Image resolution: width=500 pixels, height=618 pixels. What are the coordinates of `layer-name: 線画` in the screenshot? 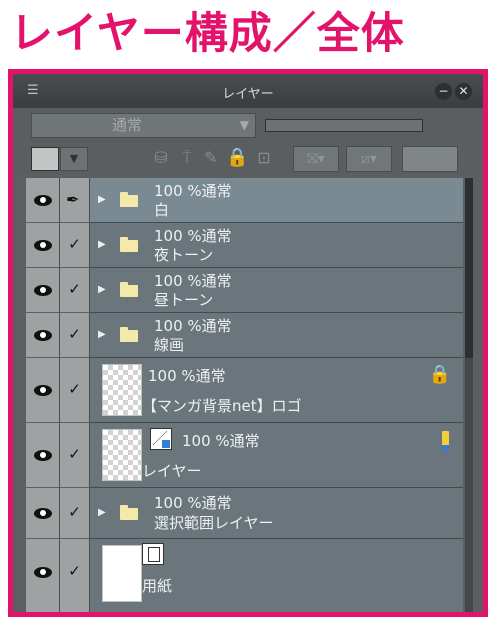 It's located at (169, 345).